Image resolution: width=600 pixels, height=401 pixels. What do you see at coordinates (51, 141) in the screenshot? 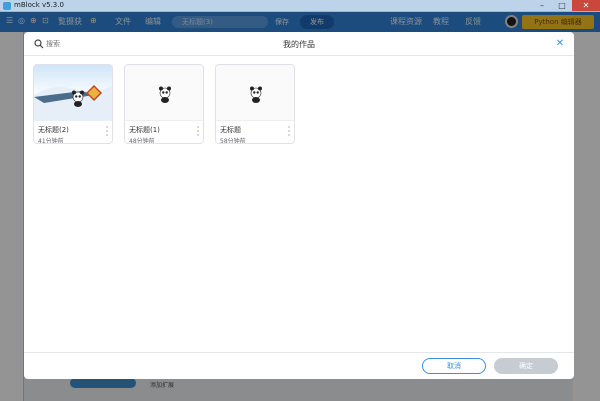
I see `project-time: 41分钟前` at bounding box center [51, 141].